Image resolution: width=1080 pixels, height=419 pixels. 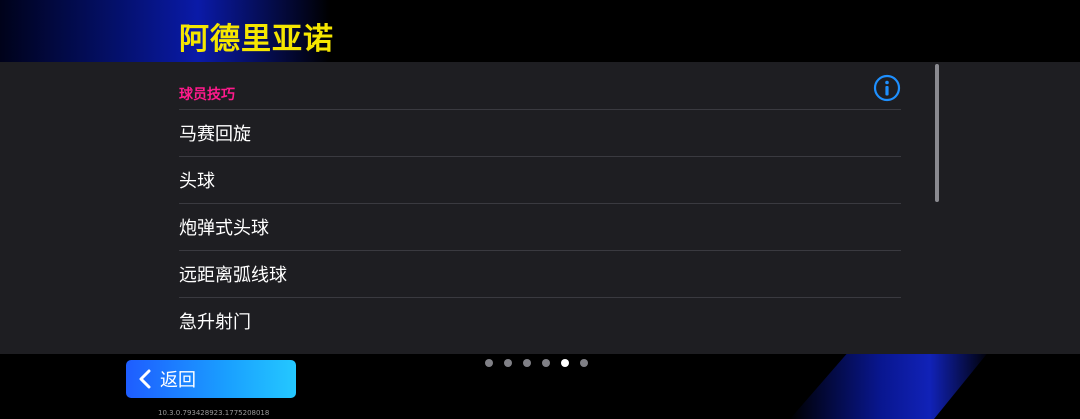 What do you see at coordinates (540, 320) in the screenshot?
I see `list-item: 急升射门` at bounding box center [540, 320].